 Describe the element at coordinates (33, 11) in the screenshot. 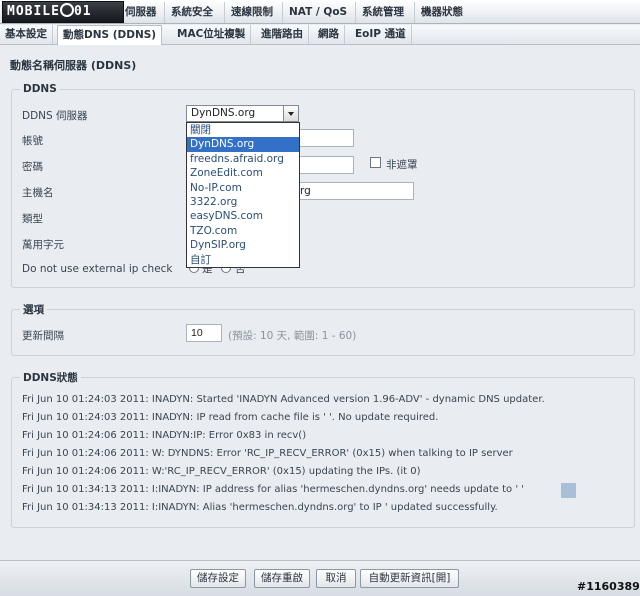

I see `logo-text: MOBILE` at that location.